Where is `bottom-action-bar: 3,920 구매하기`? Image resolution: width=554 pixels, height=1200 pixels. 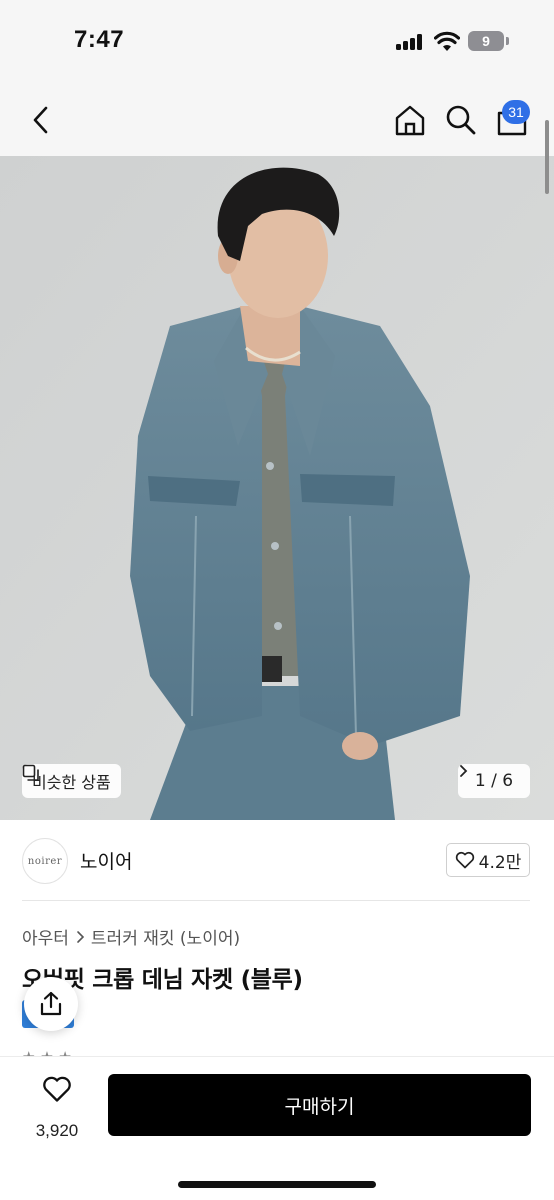 bottom-action-bar: 3,920 구매하기 is located at coordinates (277, 1128).